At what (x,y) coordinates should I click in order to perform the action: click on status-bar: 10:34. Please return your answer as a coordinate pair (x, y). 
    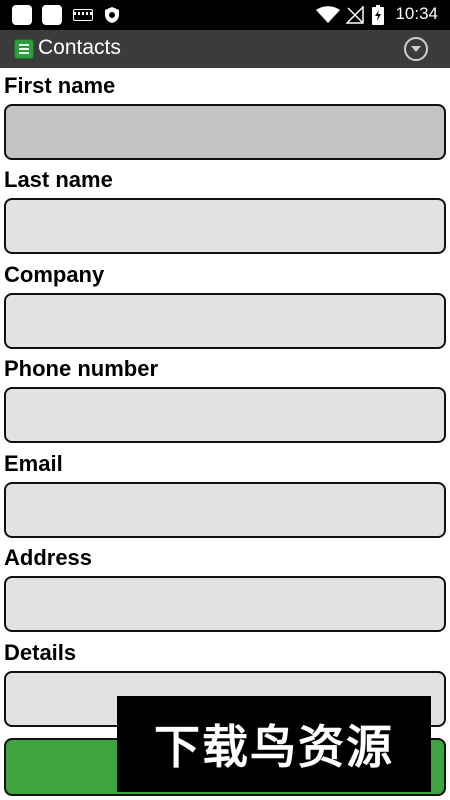
    Looking at the image, I should click on (225, 15).